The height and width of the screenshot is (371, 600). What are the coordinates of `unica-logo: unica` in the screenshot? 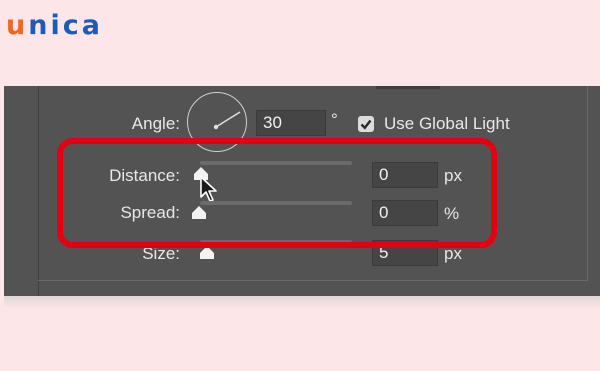 It's located at (54, 26).